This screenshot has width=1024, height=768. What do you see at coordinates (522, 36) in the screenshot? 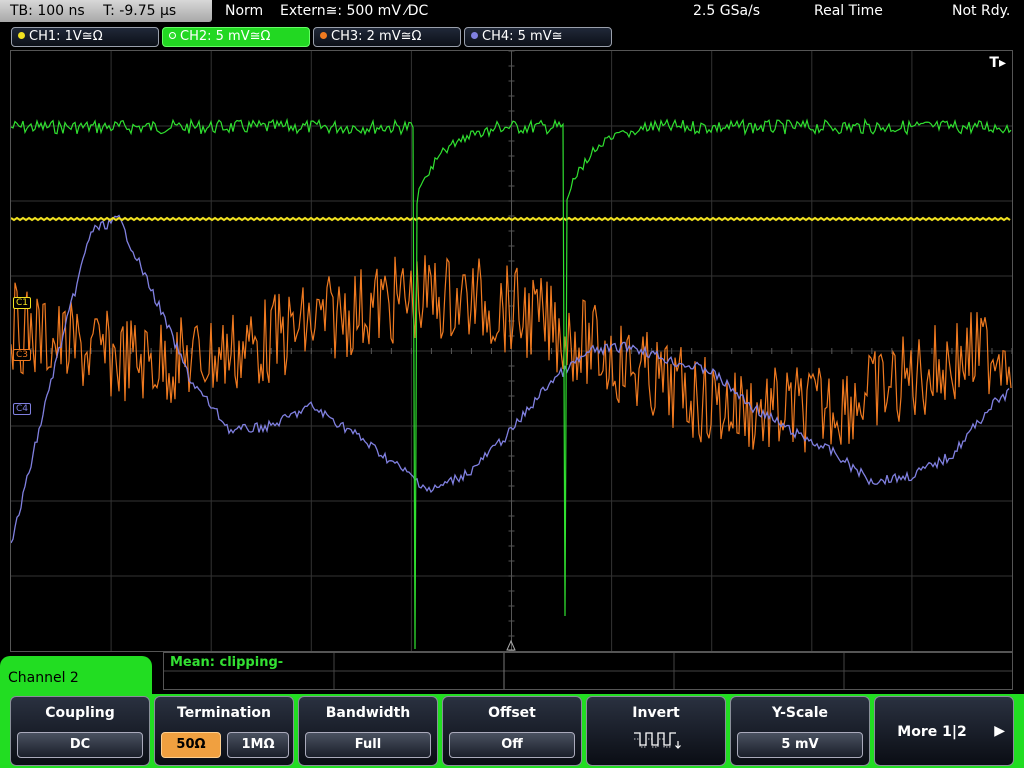
I see `channel-4-label: CH4: 5 mV≅` at bounding box center [522, 36].